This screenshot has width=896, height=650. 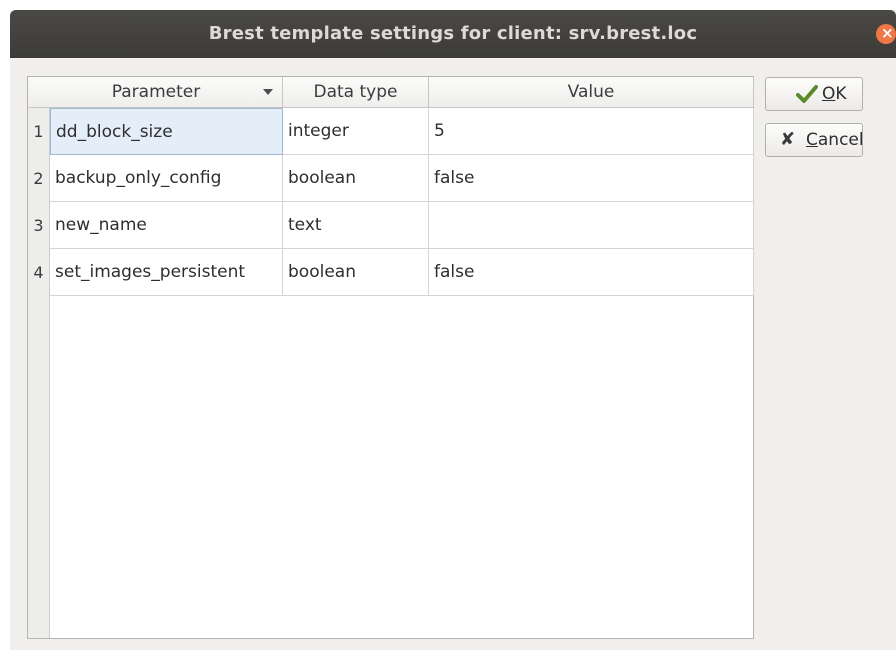 I want to click on cancel-x-icon: ✘, so click(x=788, y=139).